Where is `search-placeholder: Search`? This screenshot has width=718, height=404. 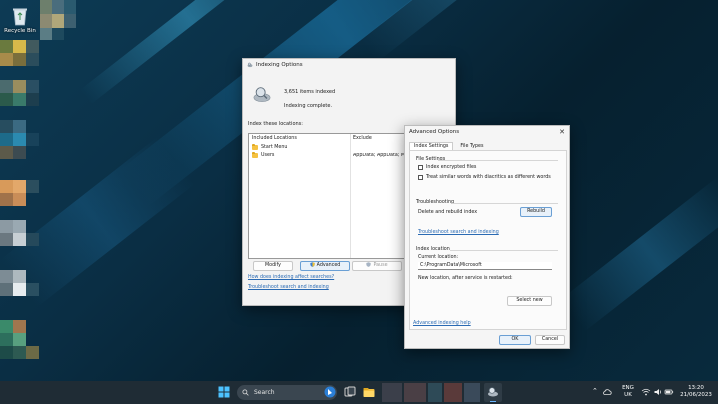 search-placeholder: Search is located at coordinates (264, 392).